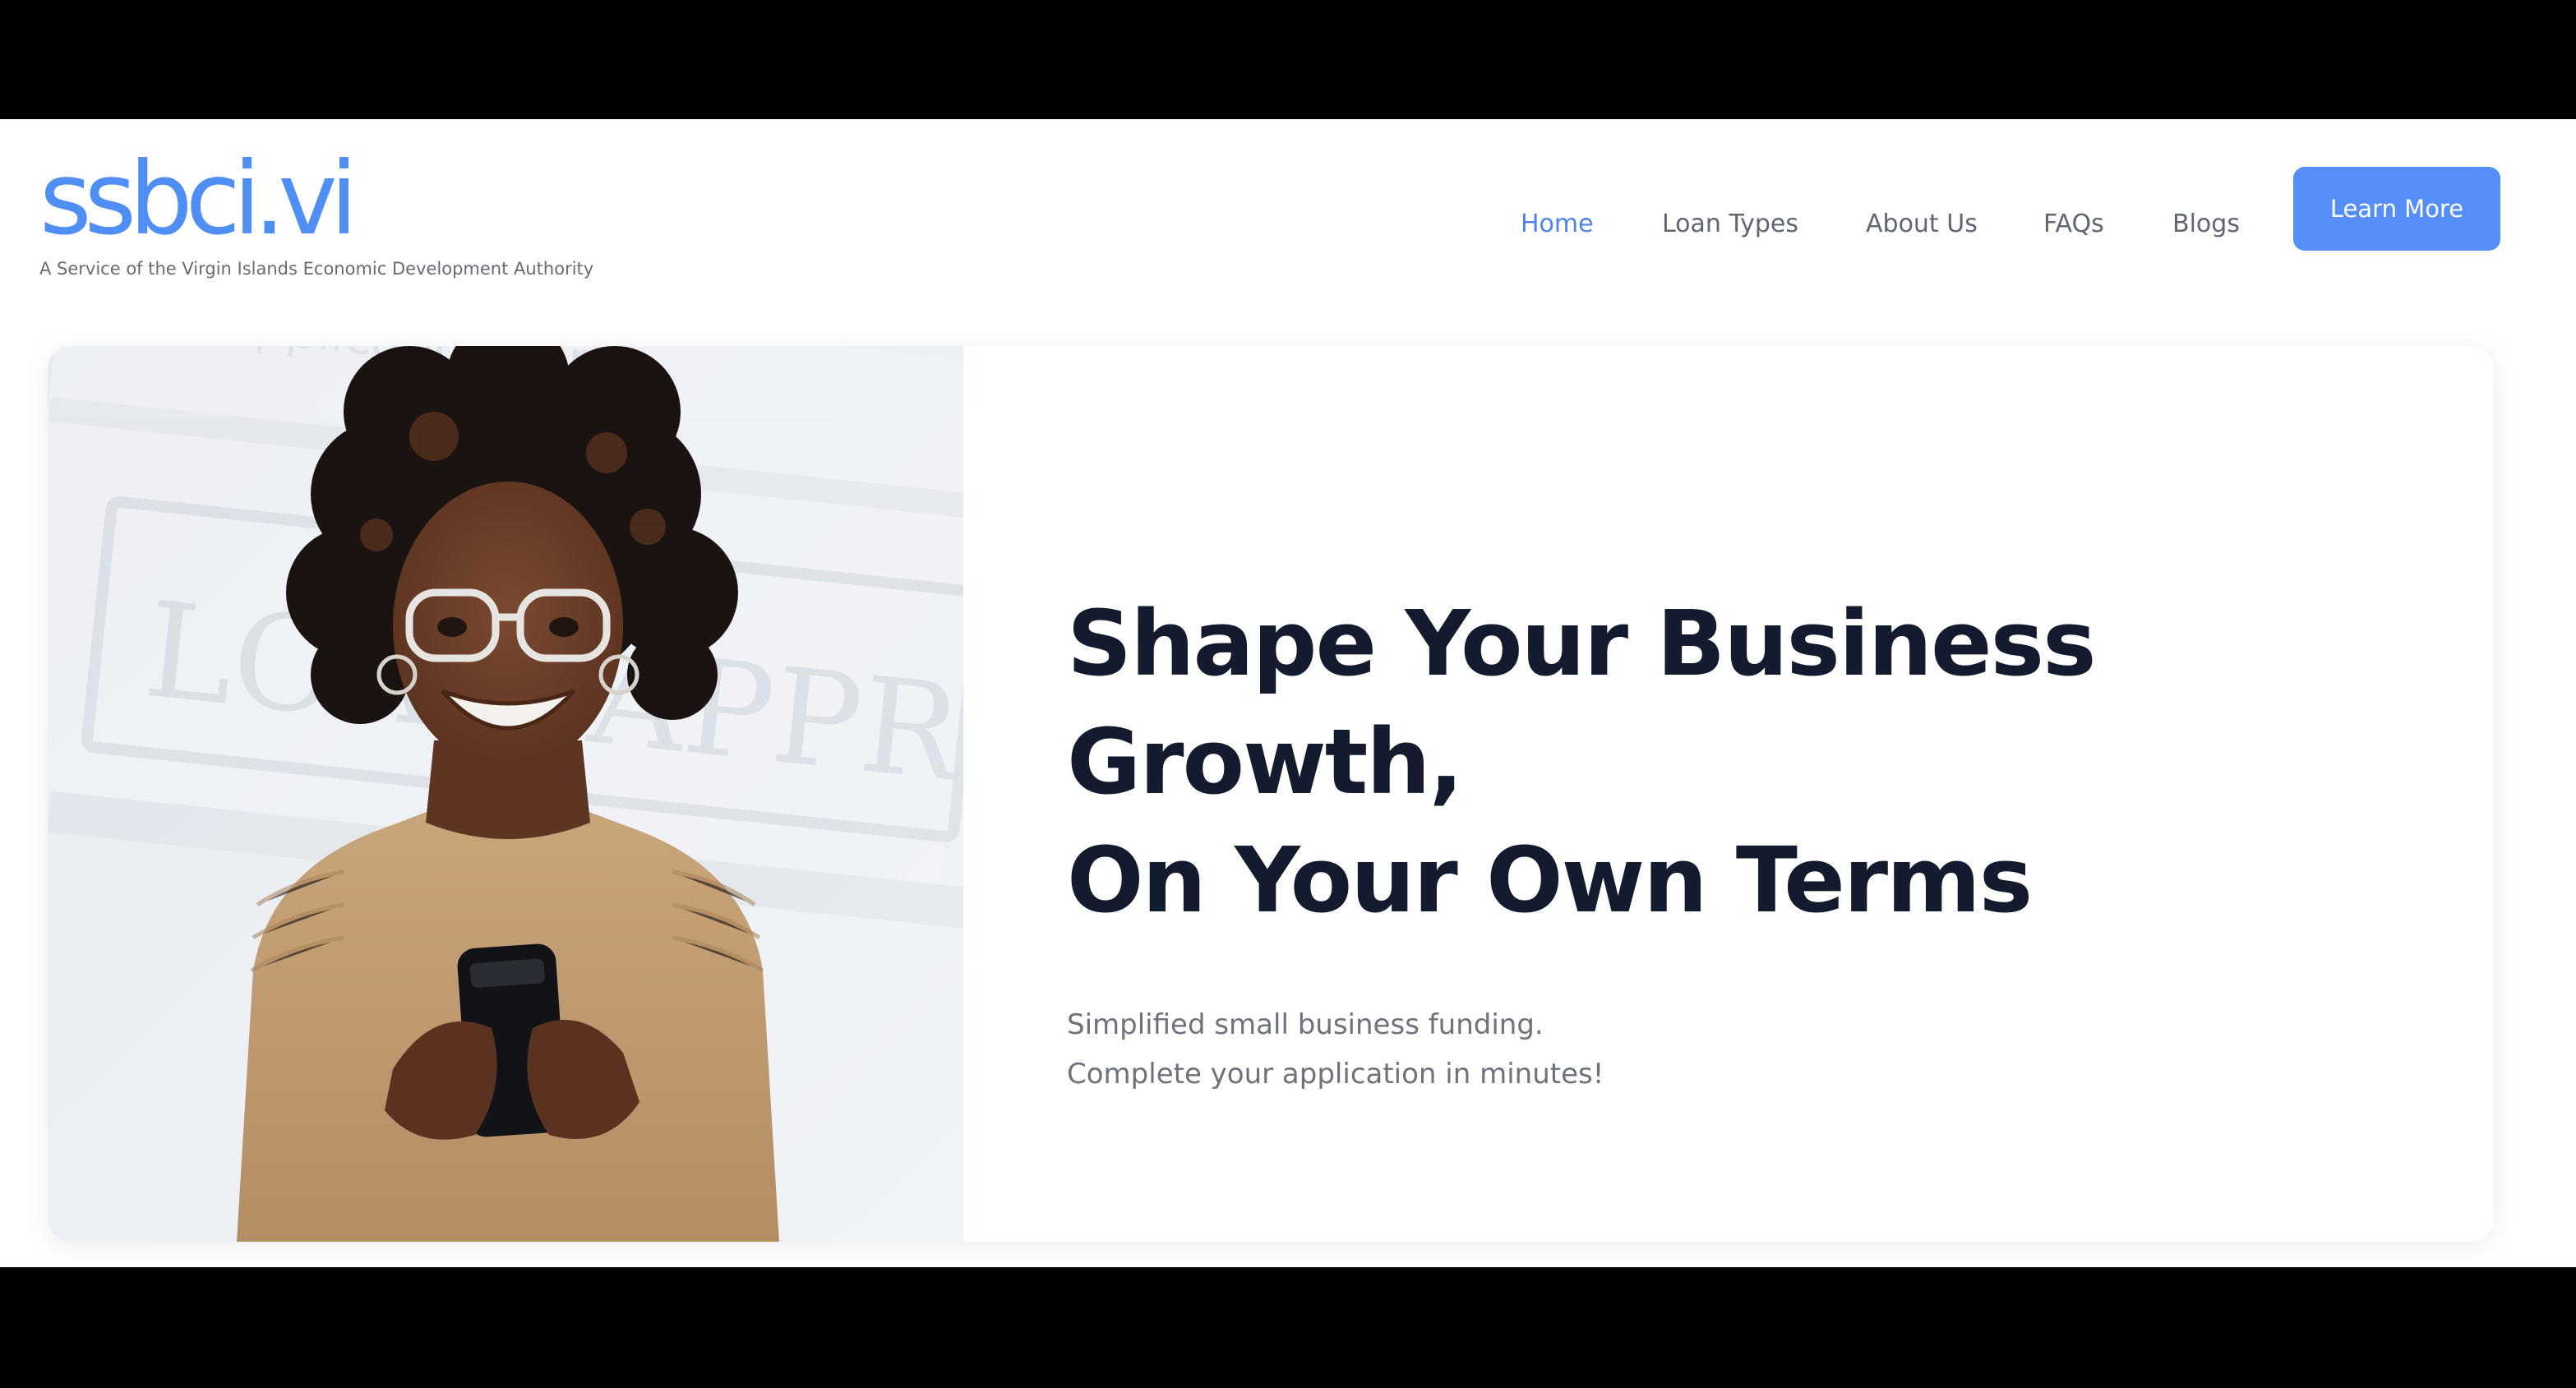  Describe the element at coordinates (2397, 209) in the screenshot. I see `learn-more-button: Learn More` at that location.